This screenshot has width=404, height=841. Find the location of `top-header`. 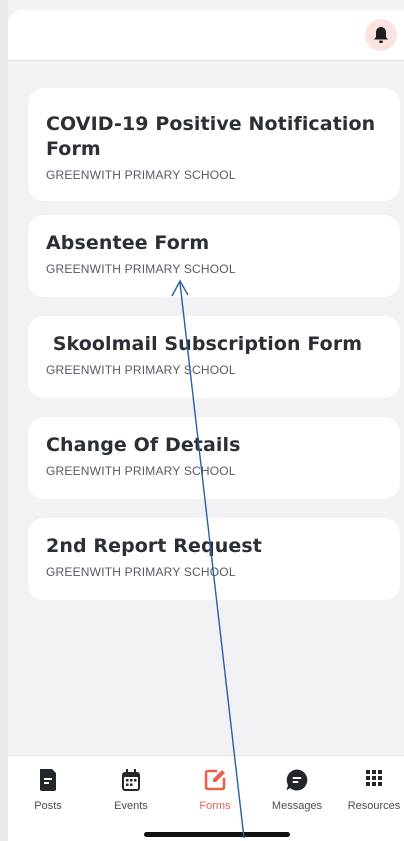

top-header is located at coordinates (206, 35).